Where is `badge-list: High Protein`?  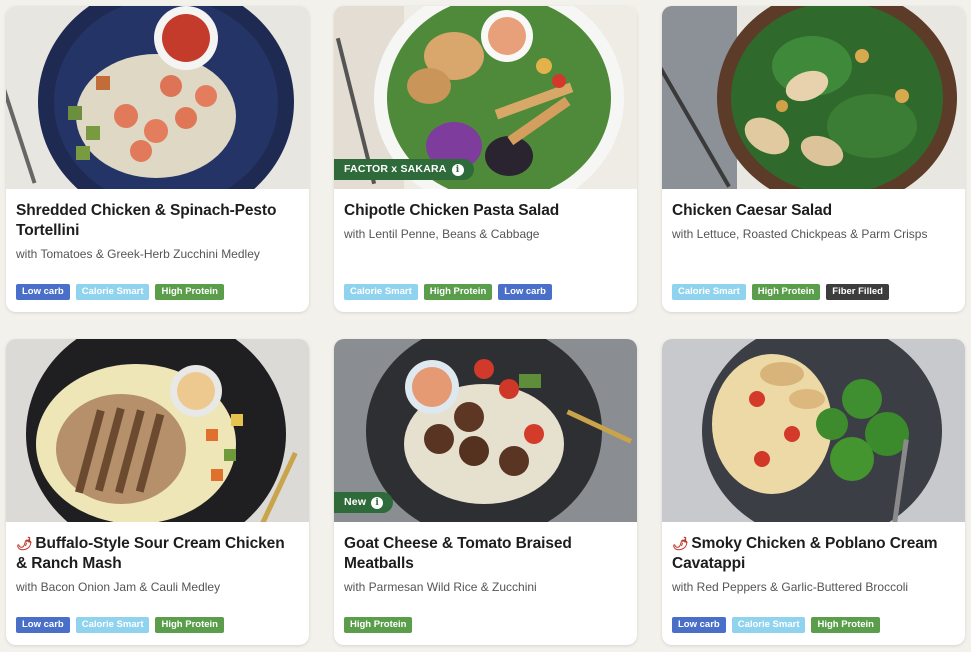 badge-list: High Protein is located at coordinates (378, 625).